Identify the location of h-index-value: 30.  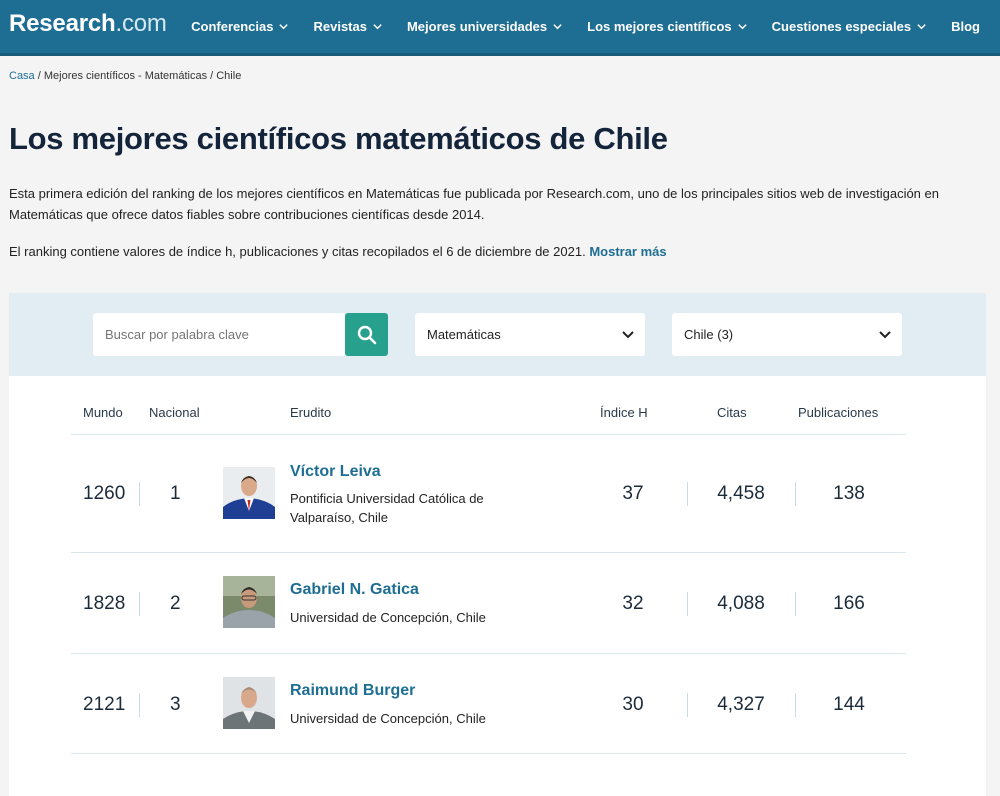
(633, 704).